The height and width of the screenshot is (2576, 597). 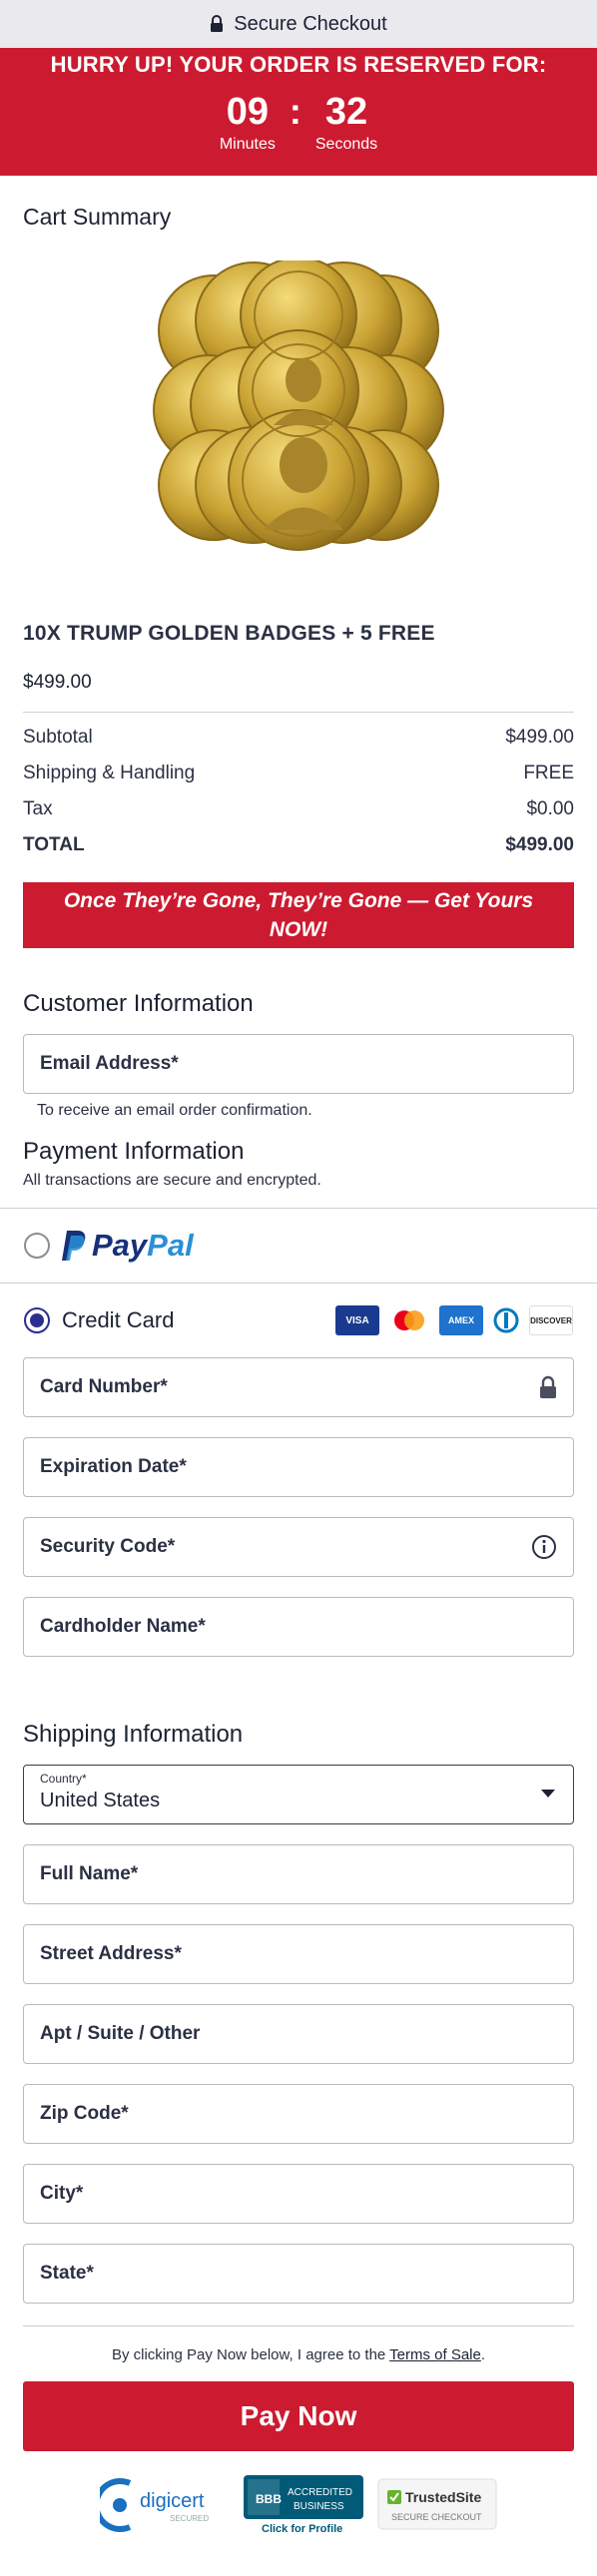 I want to click on trustedsite-badge: TrustedSite SECURE CHECKOUT, so click(x=437, y=2504).